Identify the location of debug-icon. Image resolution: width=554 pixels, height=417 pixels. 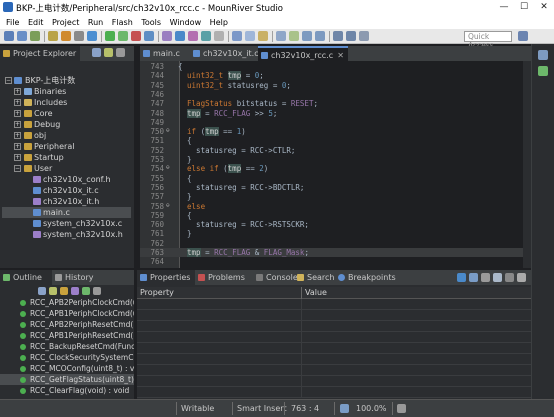
(123, 36).